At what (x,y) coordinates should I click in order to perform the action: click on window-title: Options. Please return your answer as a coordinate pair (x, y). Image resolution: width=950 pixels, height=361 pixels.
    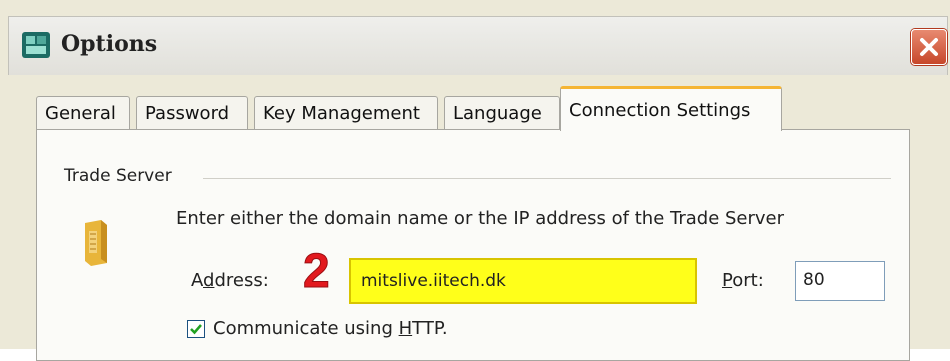
    Looking at the image, I should click on (109, 44).